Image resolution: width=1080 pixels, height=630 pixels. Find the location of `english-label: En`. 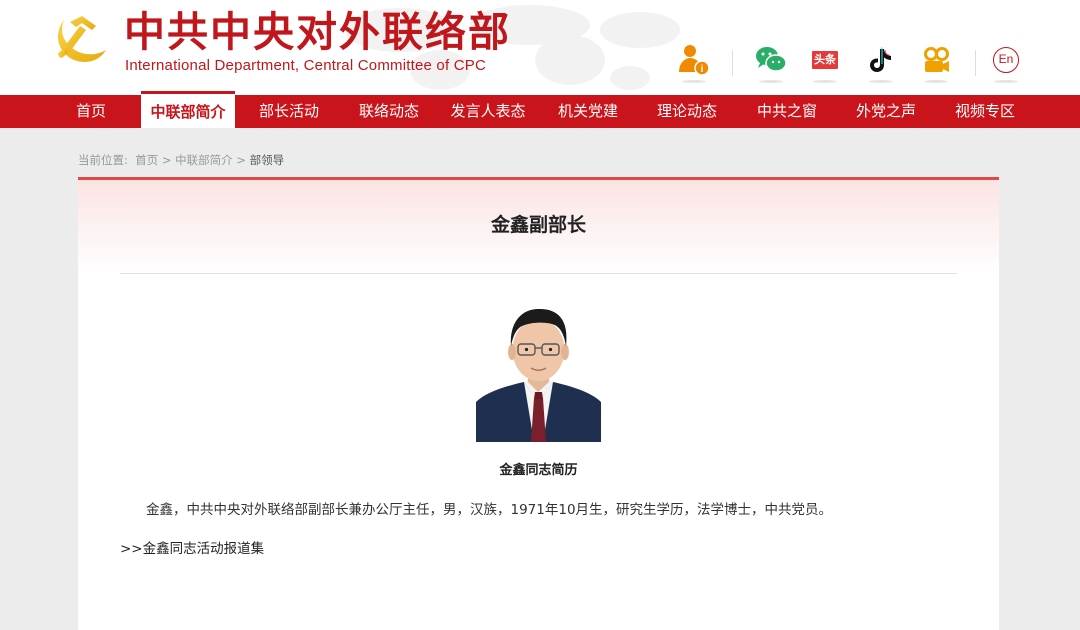

english-label: En is located at coordinates (1006, 60).